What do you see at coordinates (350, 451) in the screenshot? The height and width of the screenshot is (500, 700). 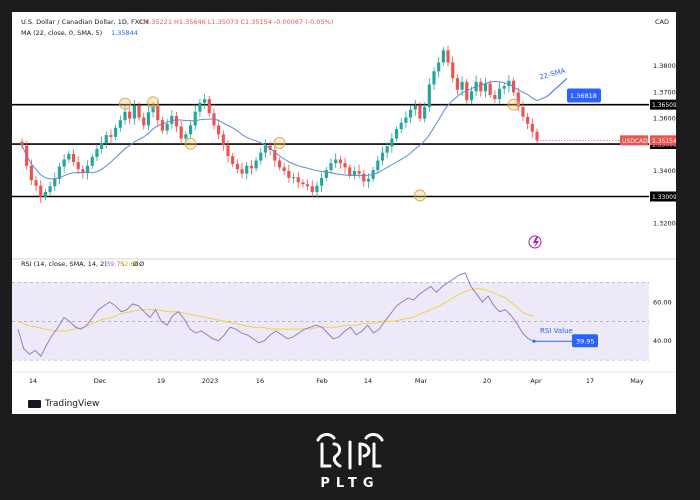 I see `bull-logo-icon` at bounding box center [350, 451].